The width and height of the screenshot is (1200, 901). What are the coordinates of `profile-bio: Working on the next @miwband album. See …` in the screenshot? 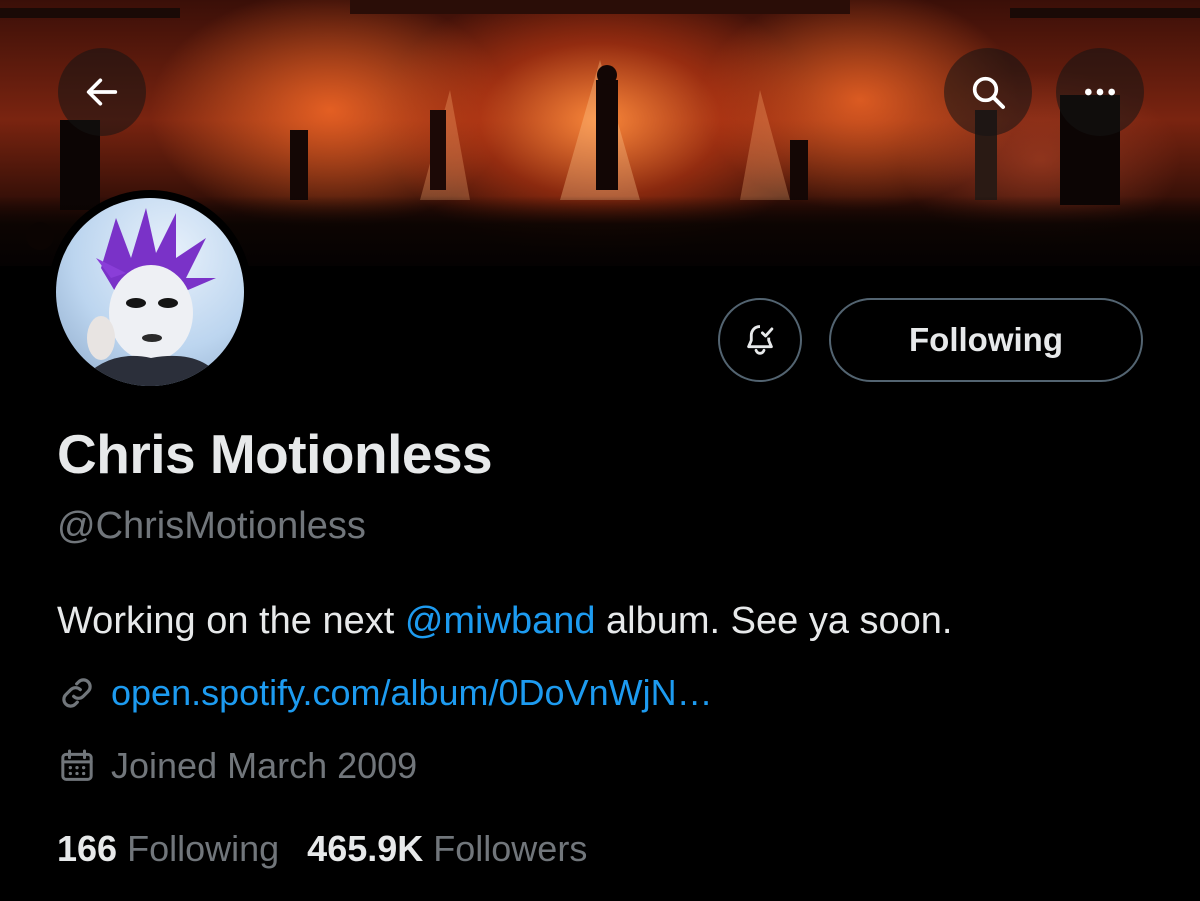 It's located at (504, 621).